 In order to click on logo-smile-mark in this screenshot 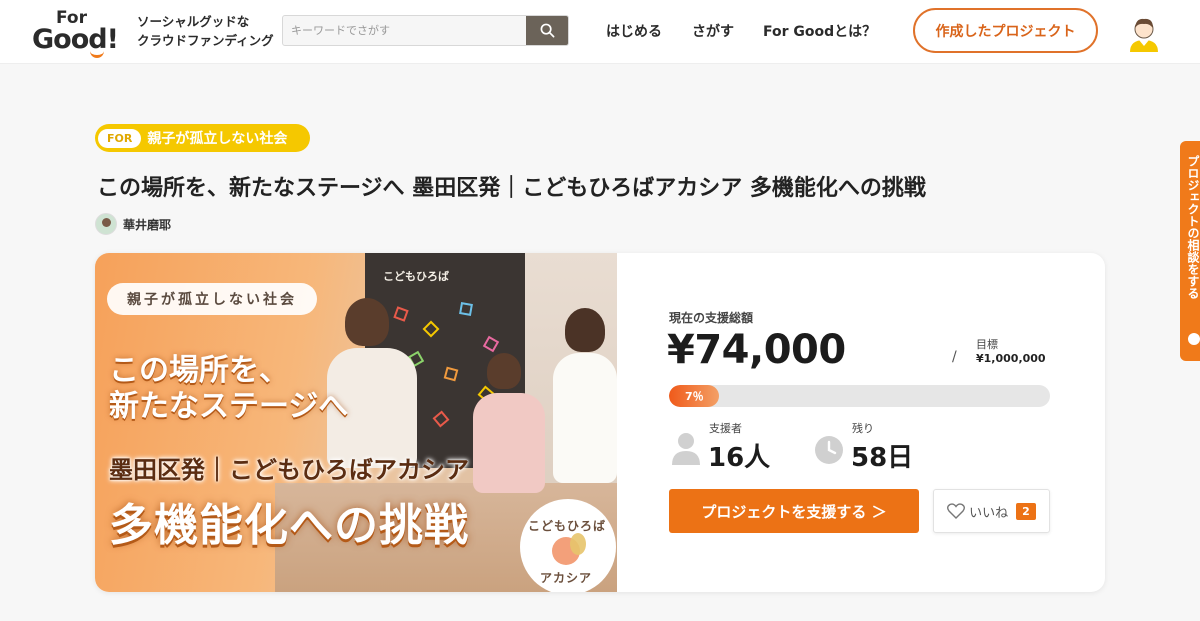, I will do `click(97, 54)`.